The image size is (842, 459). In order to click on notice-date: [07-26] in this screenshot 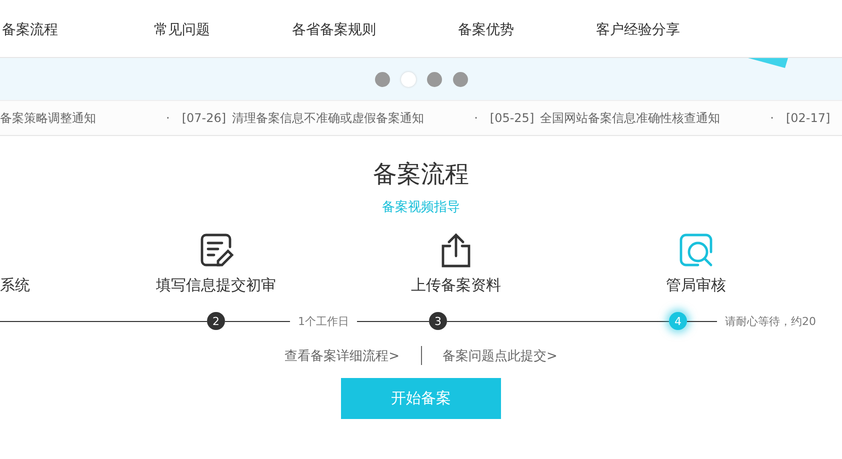, I will do `click(204, 118)`.